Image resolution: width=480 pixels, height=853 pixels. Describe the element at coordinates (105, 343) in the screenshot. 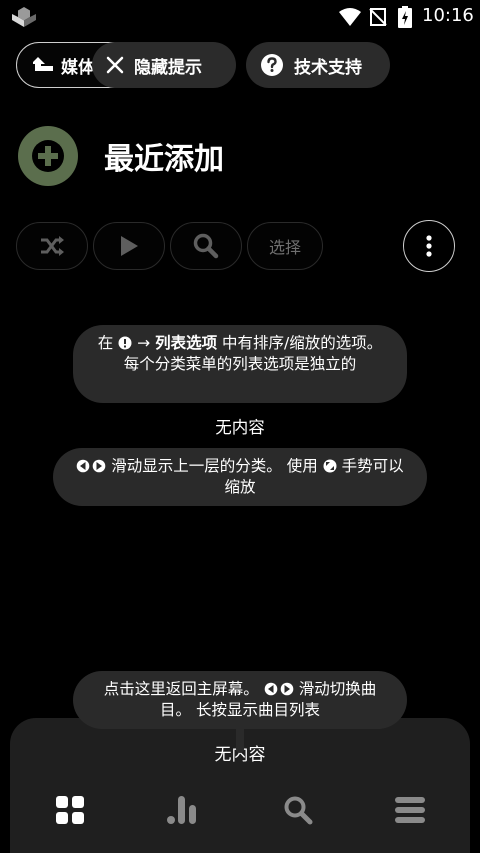

I see `tip1-prefix: 在` at that location.